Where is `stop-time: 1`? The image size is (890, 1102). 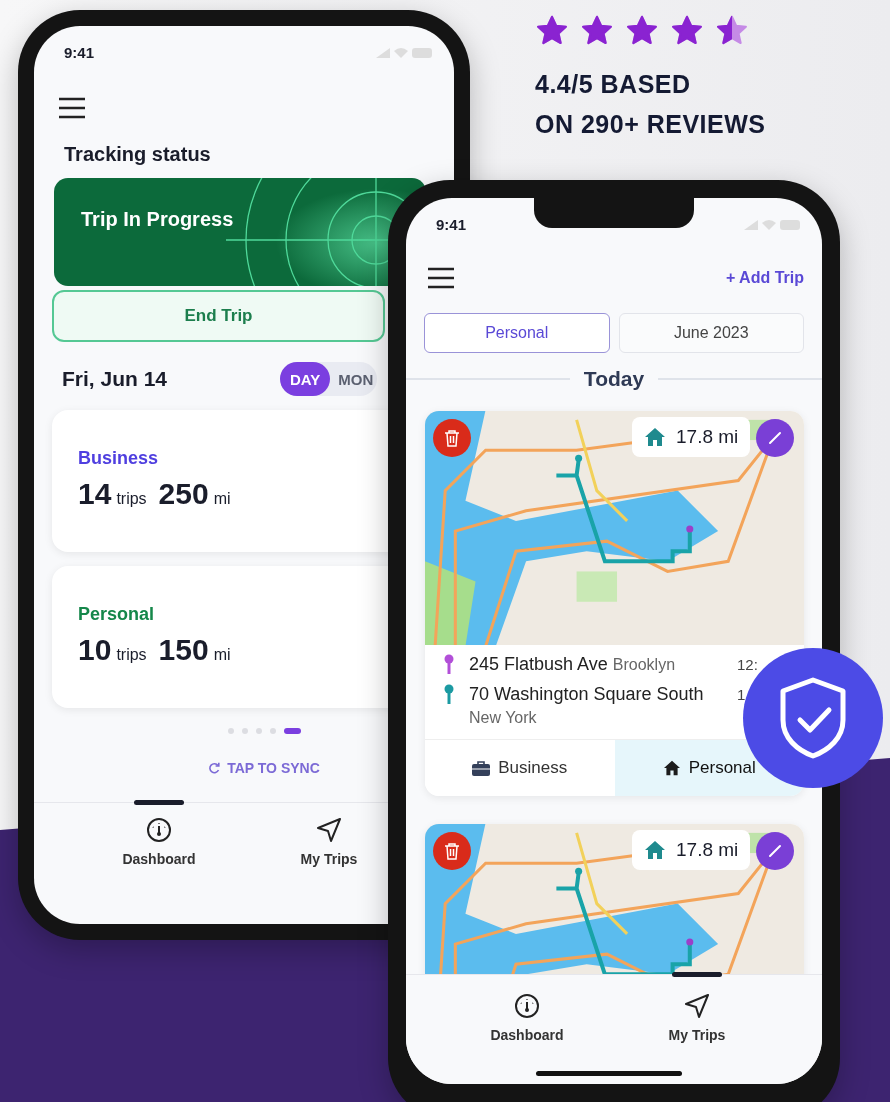 stop-time: 1 is located at coordinates (741, 695).